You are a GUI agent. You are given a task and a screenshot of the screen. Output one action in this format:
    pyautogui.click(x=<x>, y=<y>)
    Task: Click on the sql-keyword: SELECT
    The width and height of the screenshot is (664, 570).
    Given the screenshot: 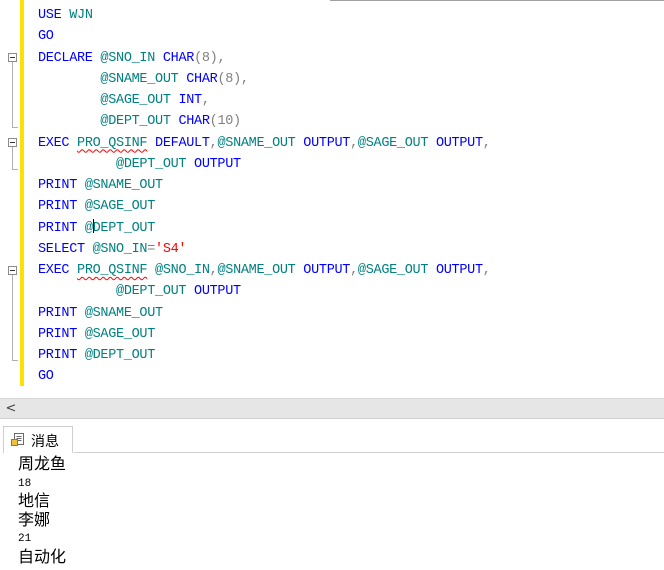 What is the action you would take?
    pyautogui.click(x=65, y=249)
    